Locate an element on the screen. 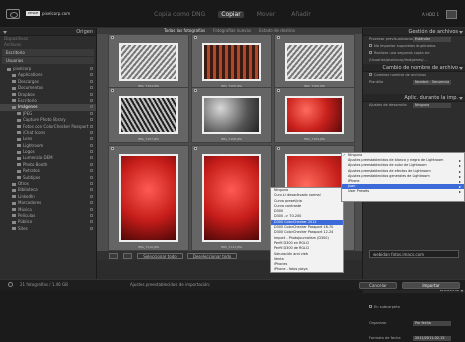 The height and width of the screenshot is (342, 465). develop-settings-select: Ninguno is located at coordinates (432, 105).